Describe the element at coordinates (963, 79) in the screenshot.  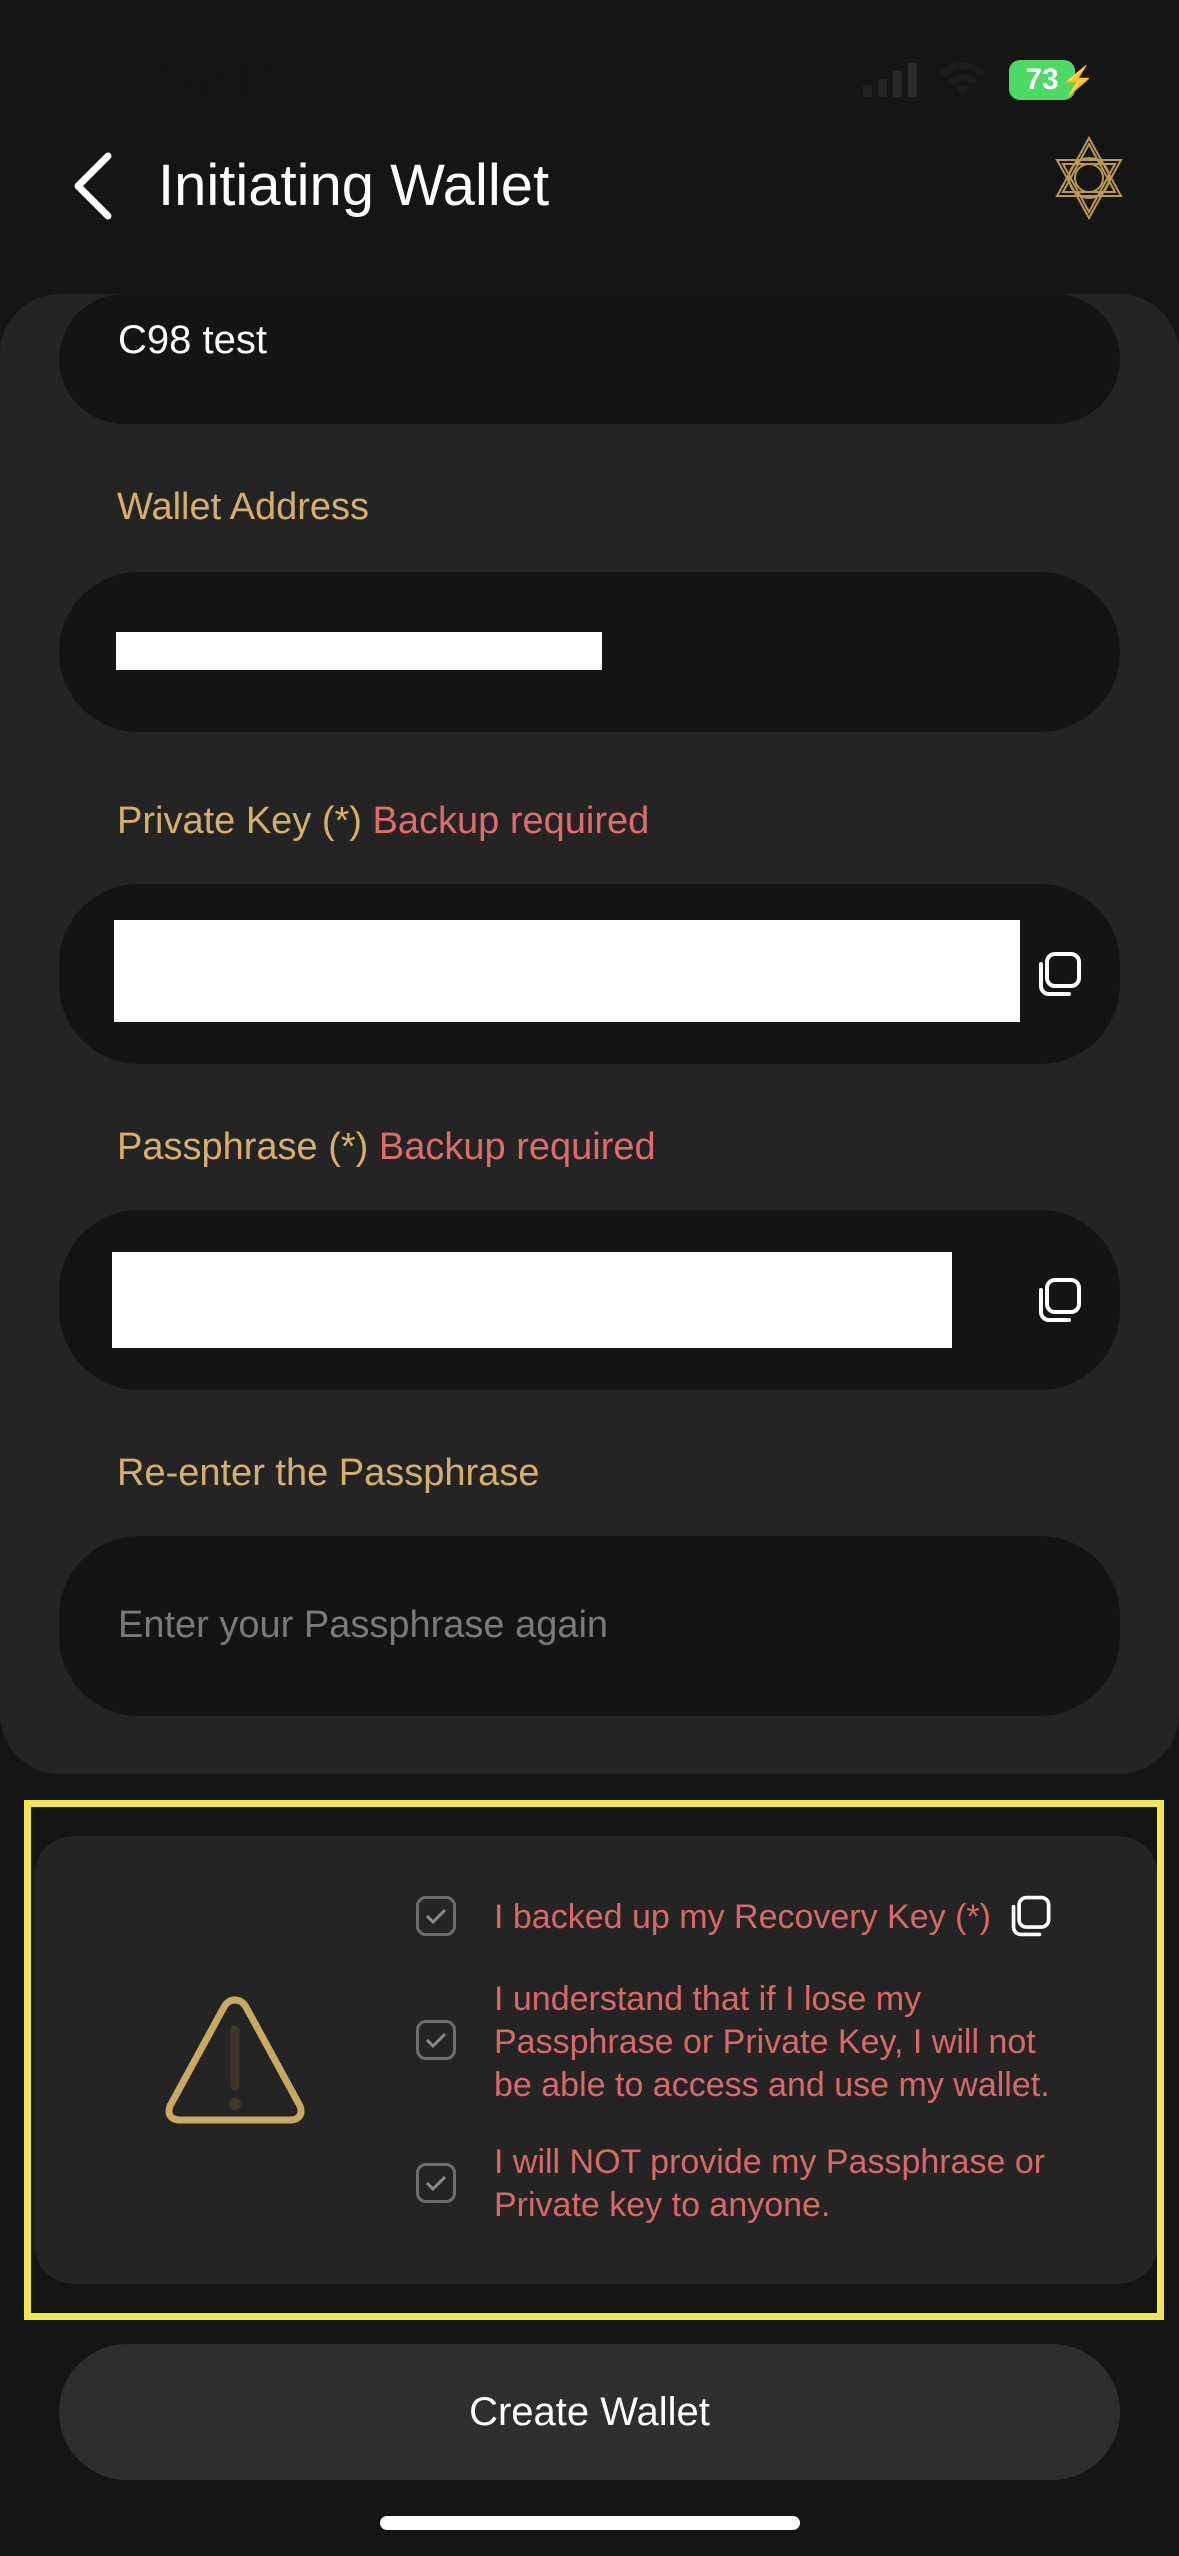
I see `wifi-icon` at that location.